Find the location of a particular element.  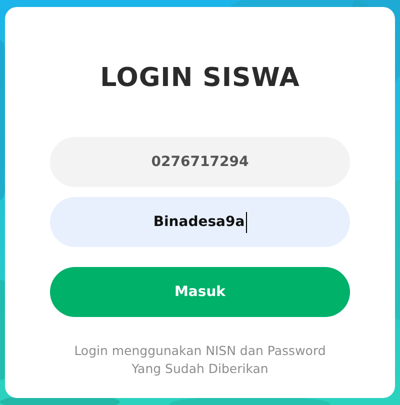

input-field: Binadesa9a is located at coordinates (200, 222).